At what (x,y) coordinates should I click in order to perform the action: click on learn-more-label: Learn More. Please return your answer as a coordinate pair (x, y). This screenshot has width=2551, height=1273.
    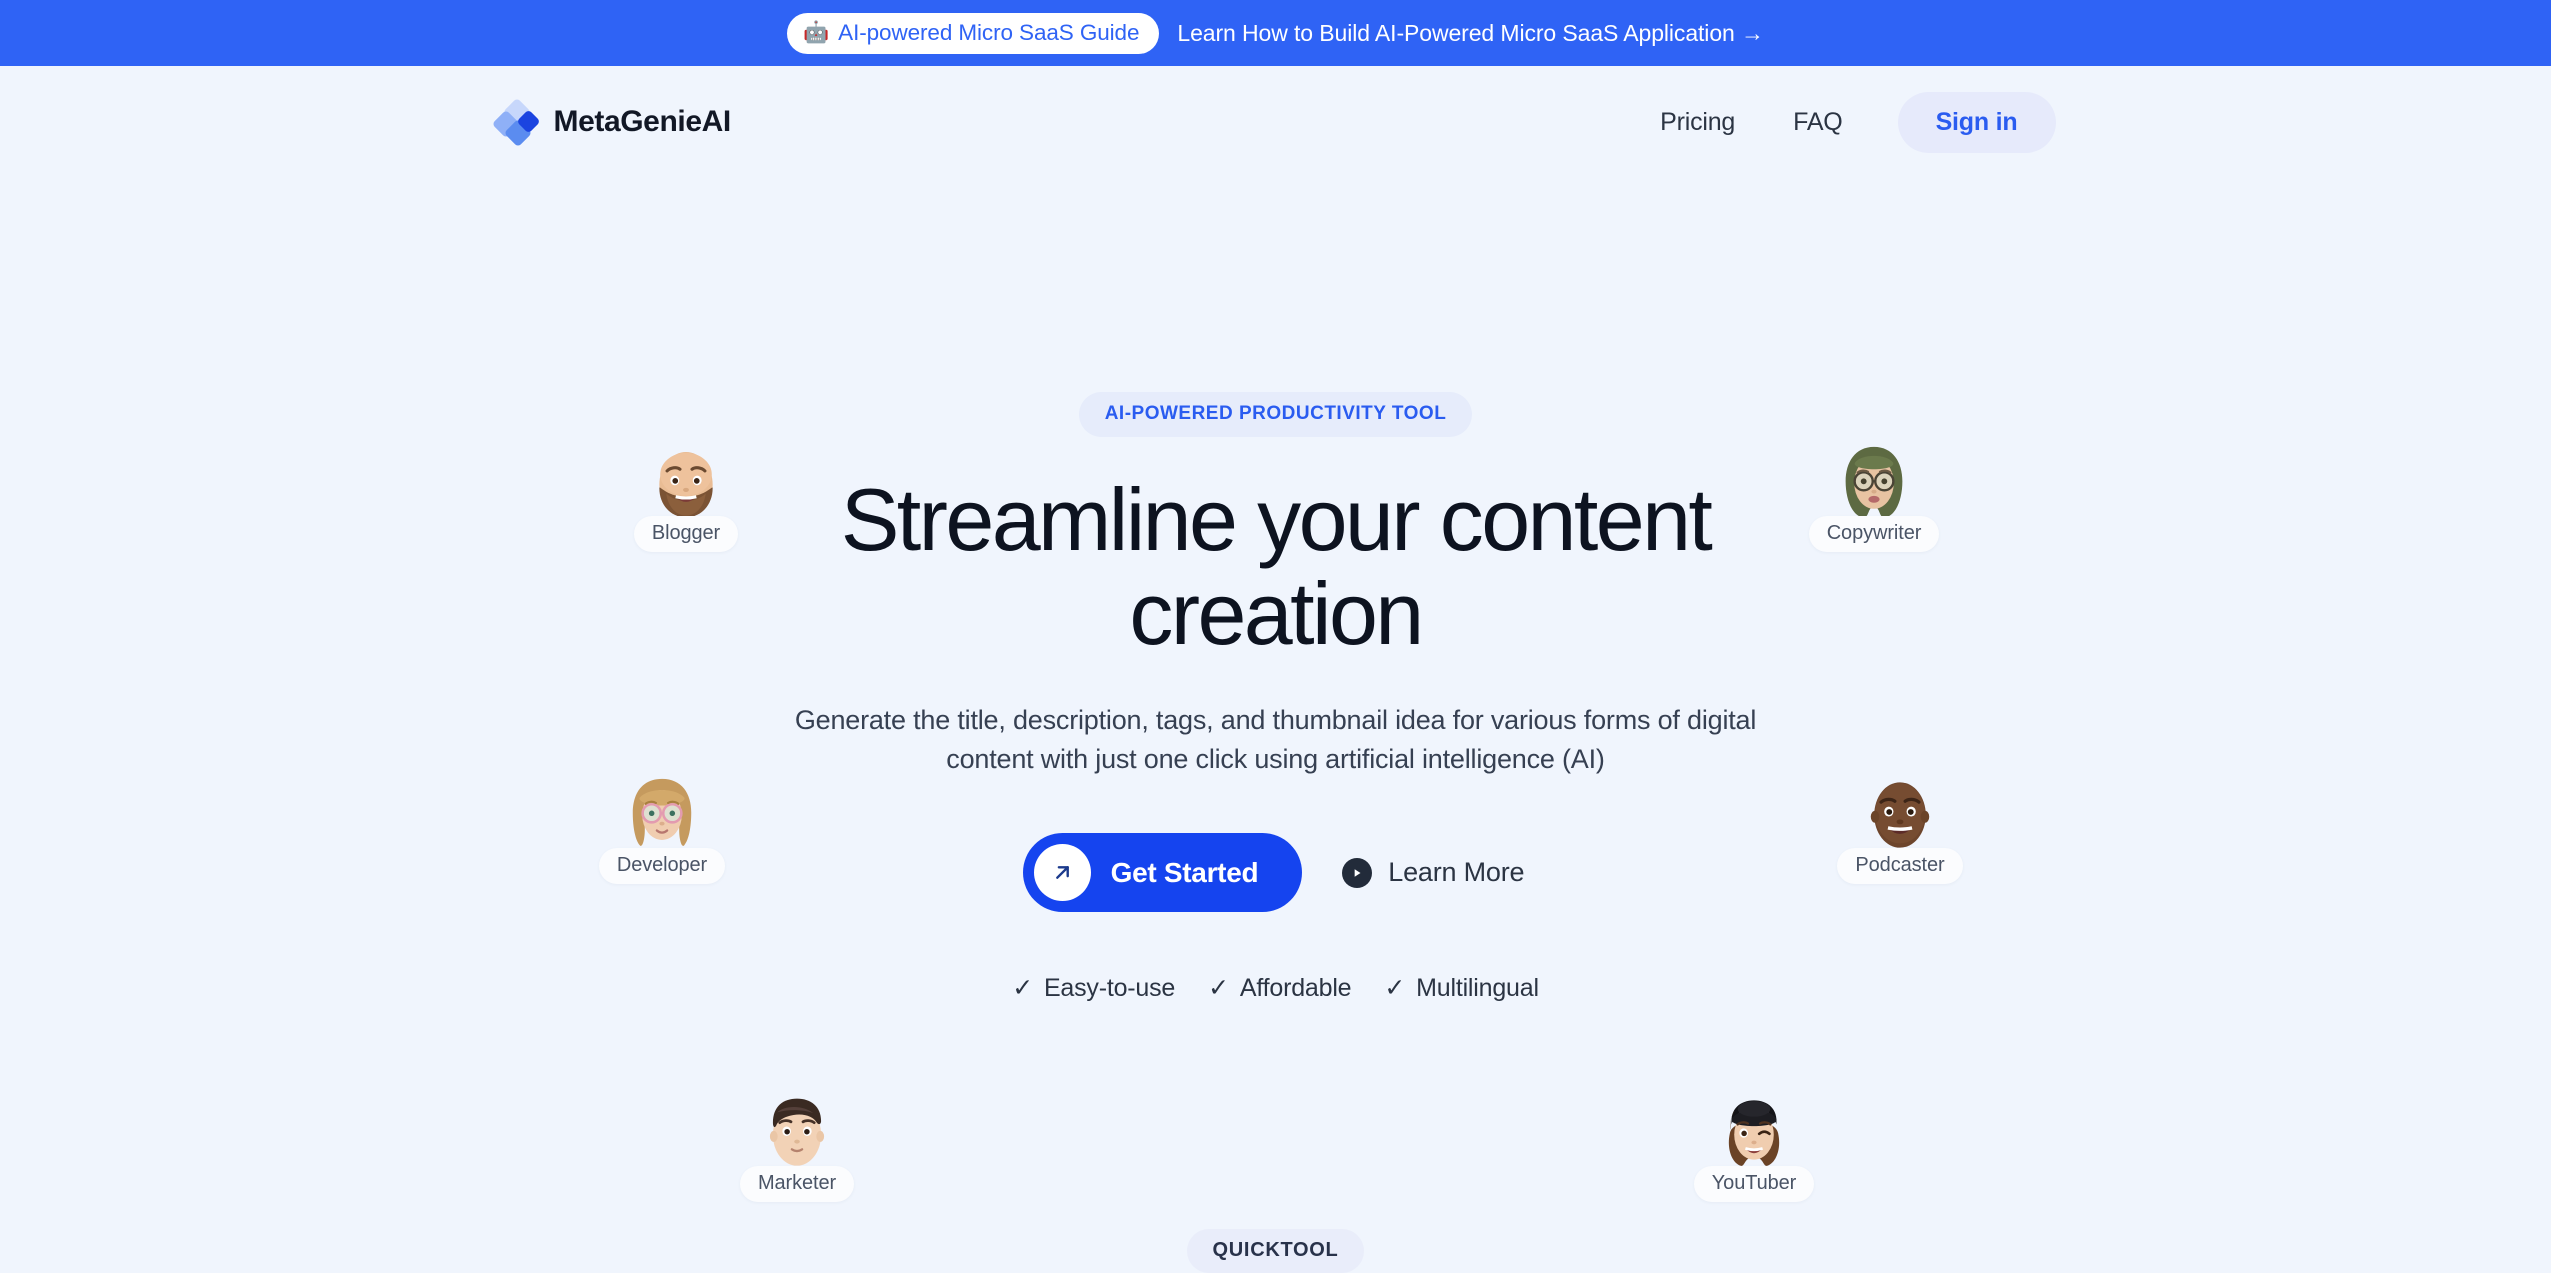
    Looking at the image, I should click on (1456, 872).